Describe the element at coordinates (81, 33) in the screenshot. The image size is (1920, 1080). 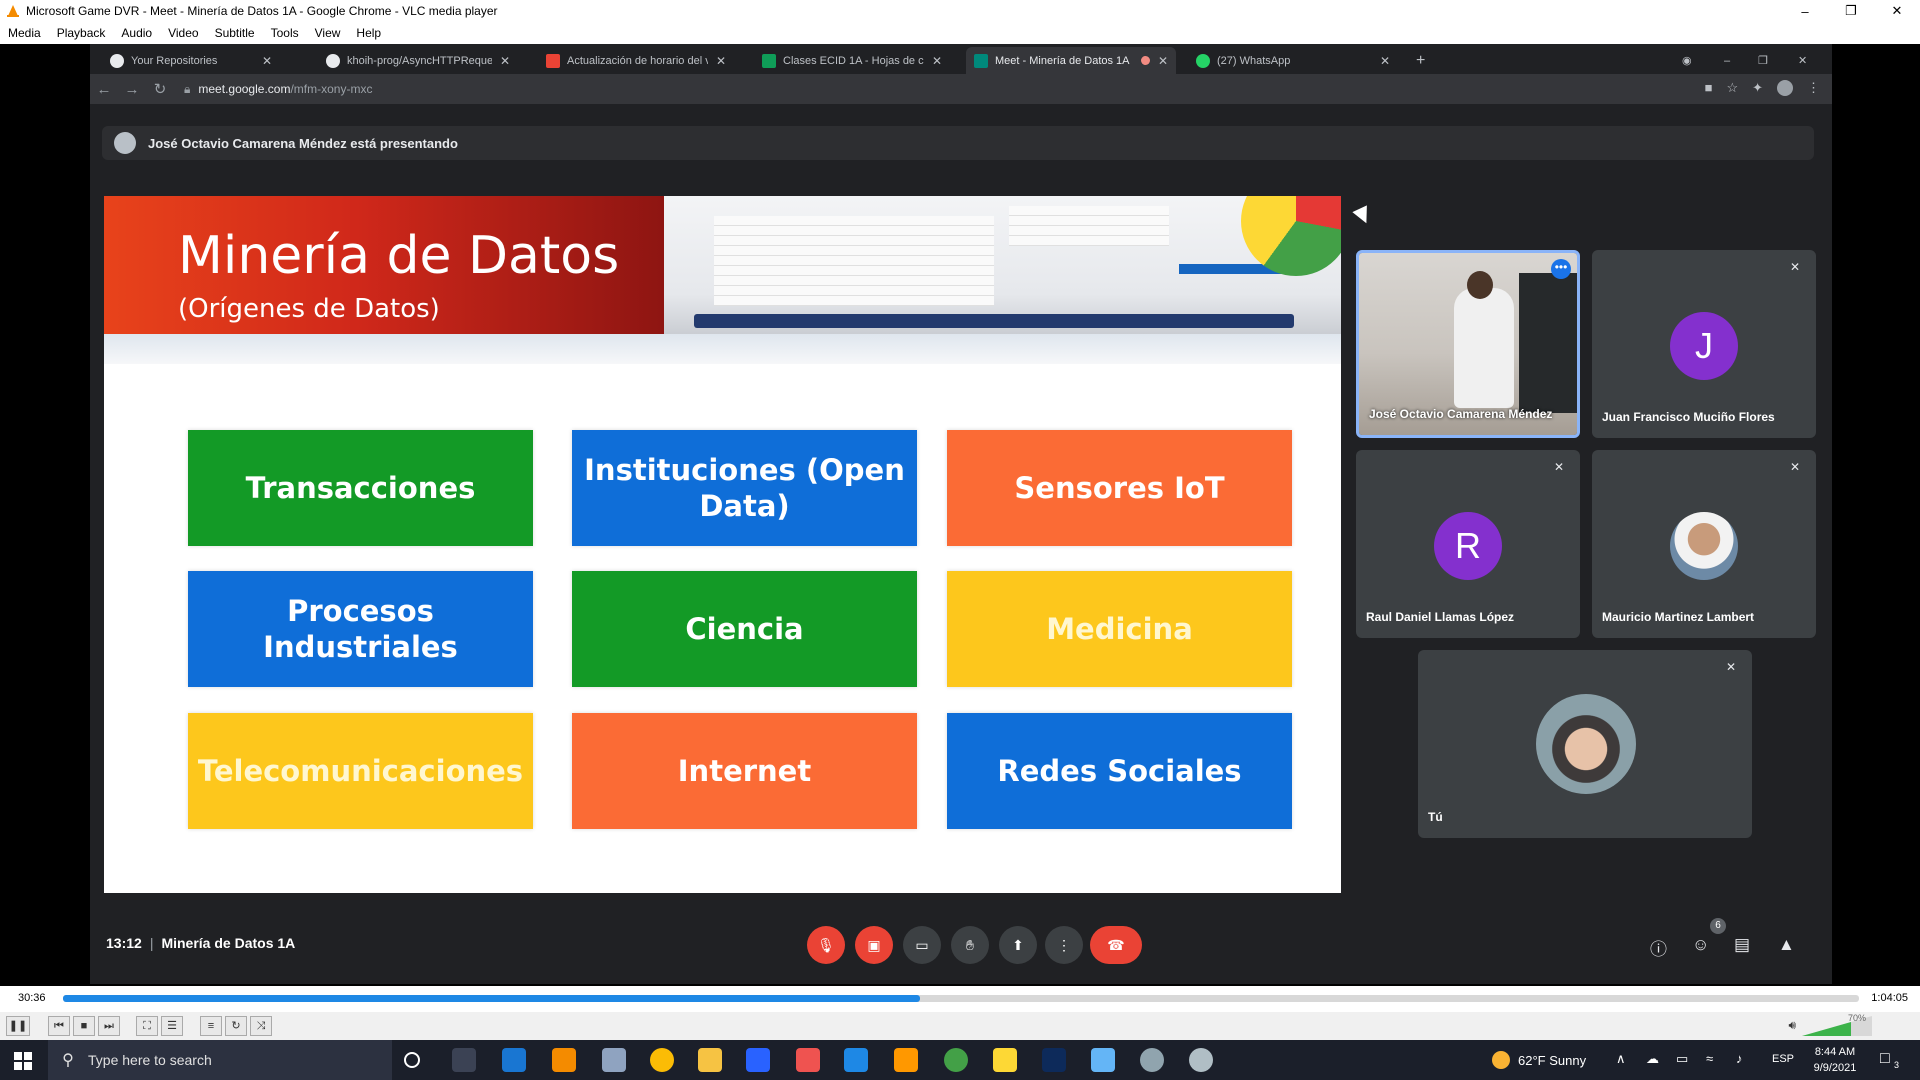
I see `menu-playback: Playback` at that location.